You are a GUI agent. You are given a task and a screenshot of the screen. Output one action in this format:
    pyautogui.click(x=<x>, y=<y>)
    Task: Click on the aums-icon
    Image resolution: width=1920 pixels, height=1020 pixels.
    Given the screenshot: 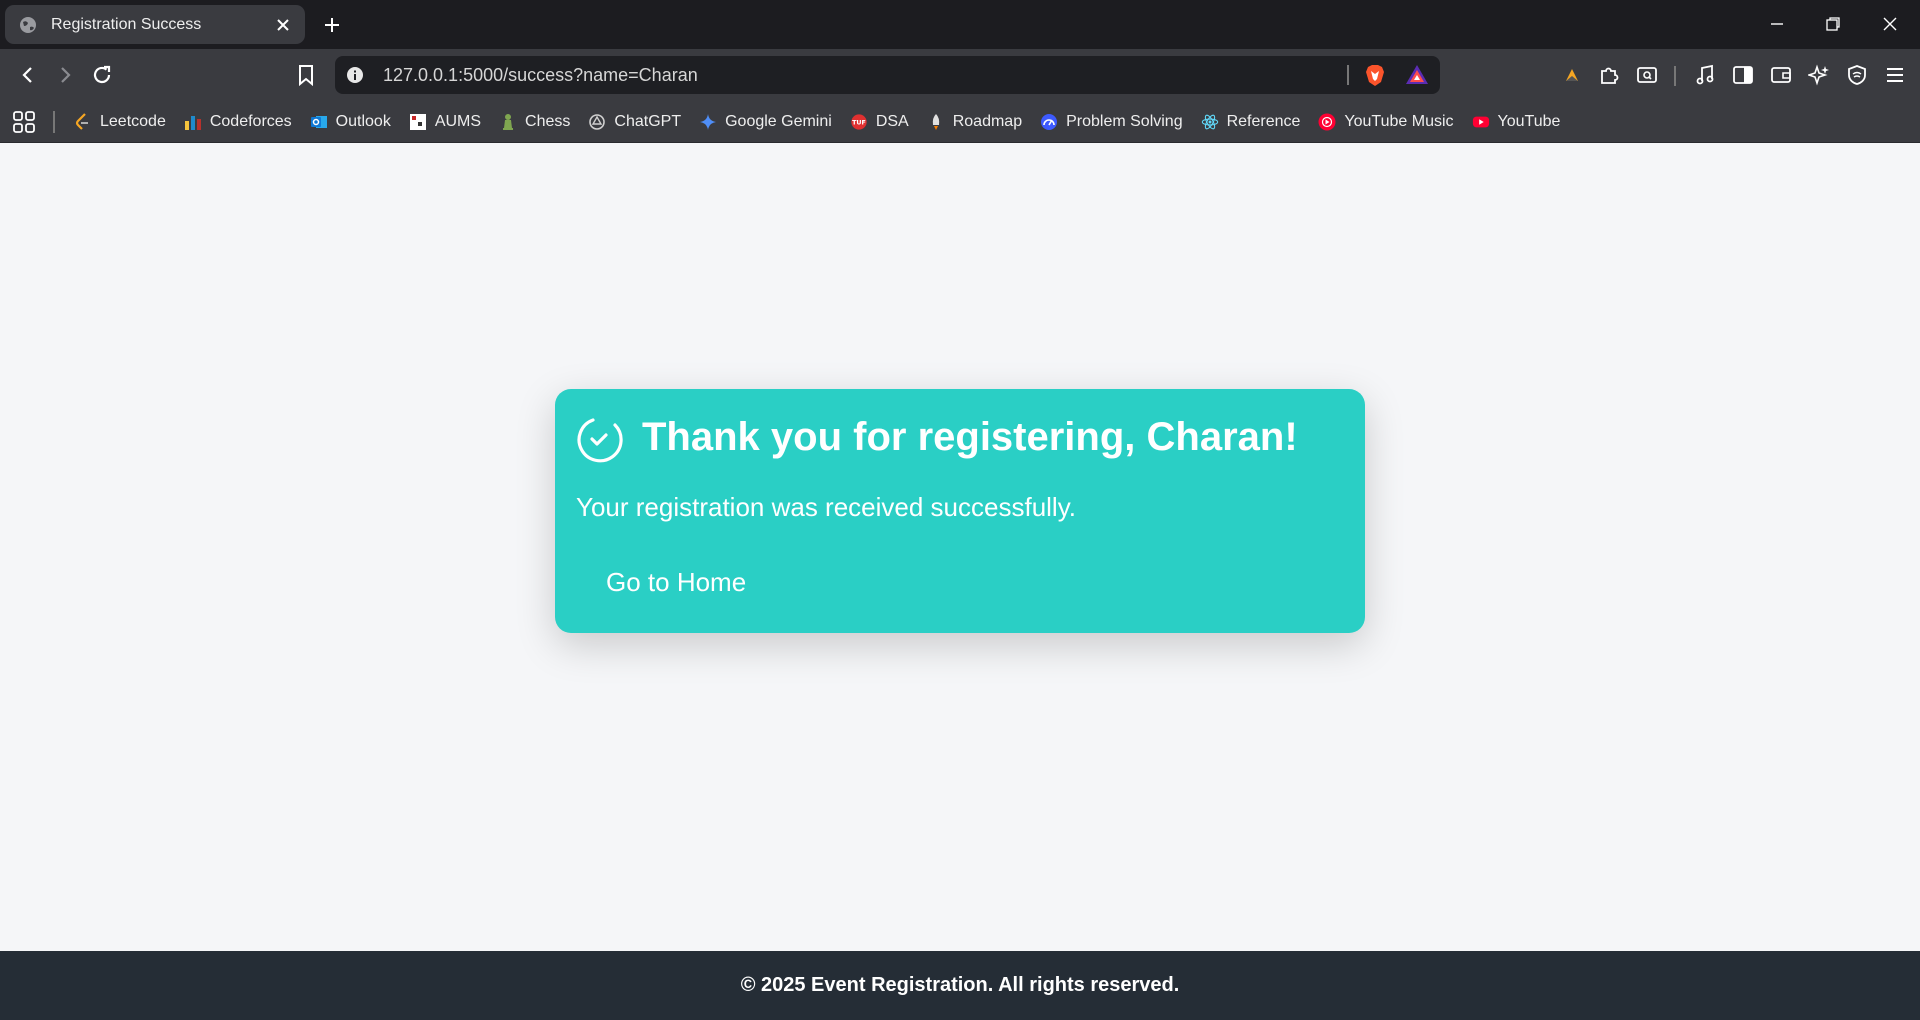 What is the action you would take?
    pyautogui.click(x=418, y=122)
    